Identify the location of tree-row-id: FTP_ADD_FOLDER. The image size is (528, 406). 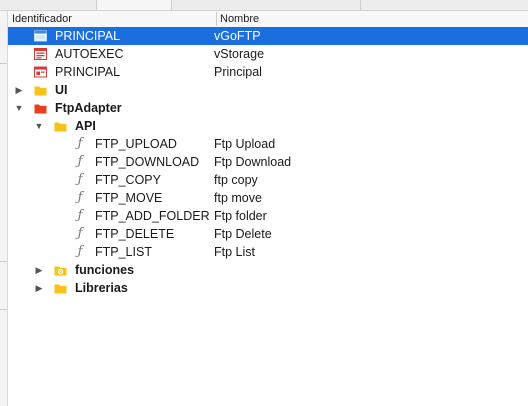
(152, 216).